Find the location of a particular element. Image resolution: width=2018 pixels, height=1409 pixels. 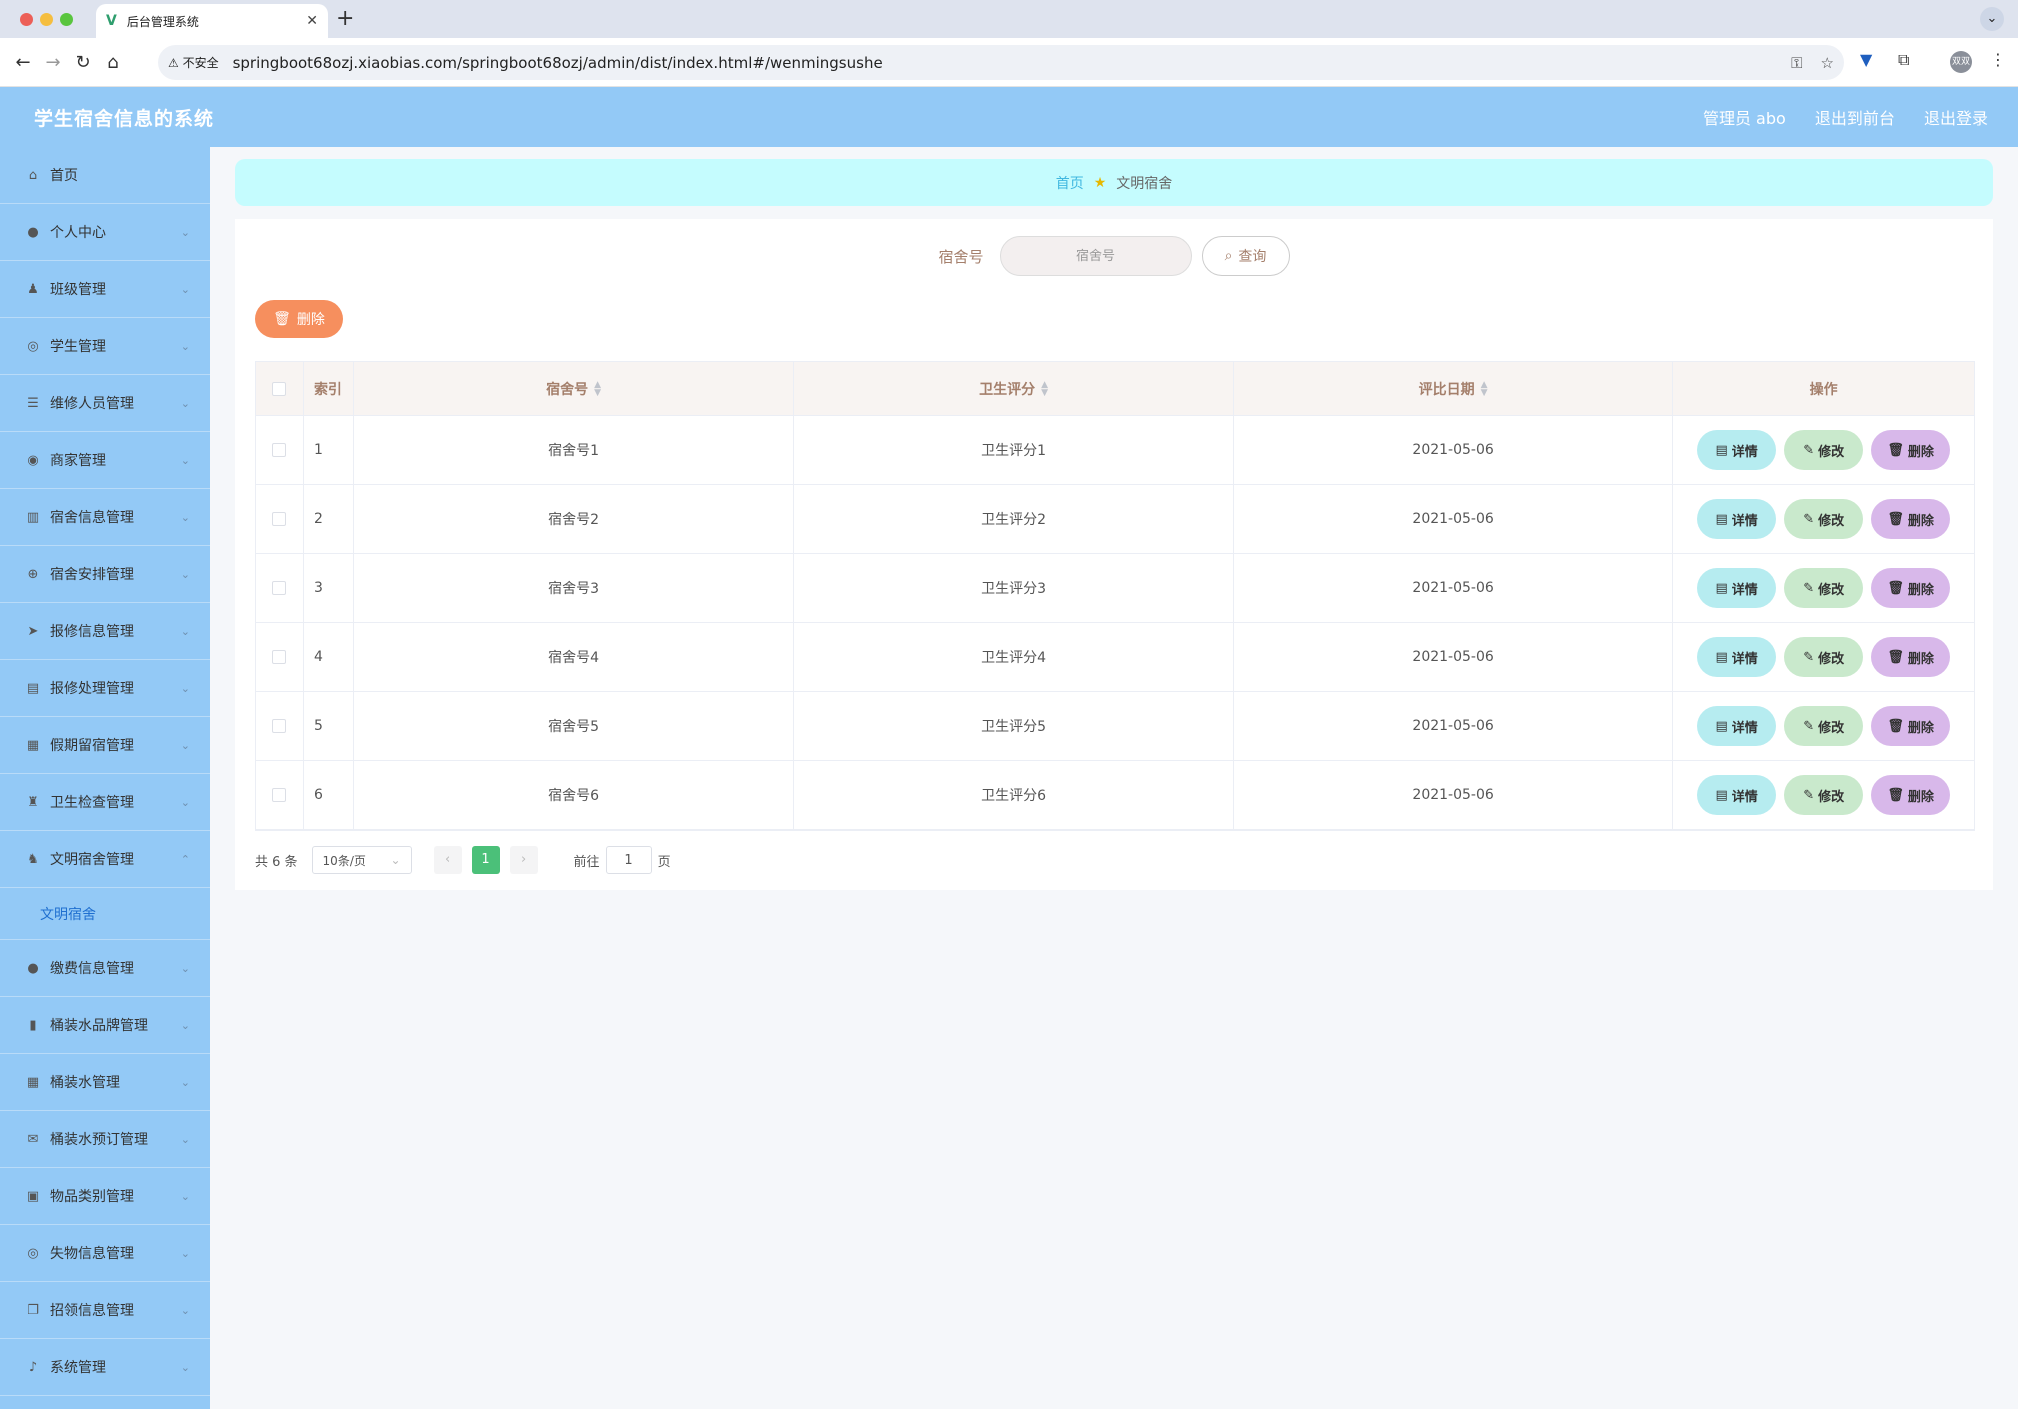

reload-icon: ↻ is located at coordinates (83, 62).